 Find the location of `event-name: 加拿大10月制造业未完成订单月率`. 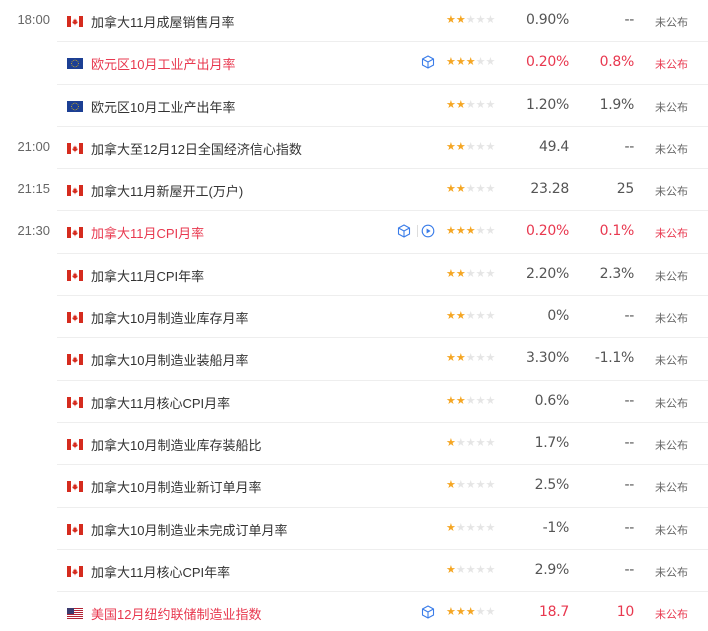

event-name: 加拿大10月制造业未完成订单月率 is located at coordinates (189, 529).